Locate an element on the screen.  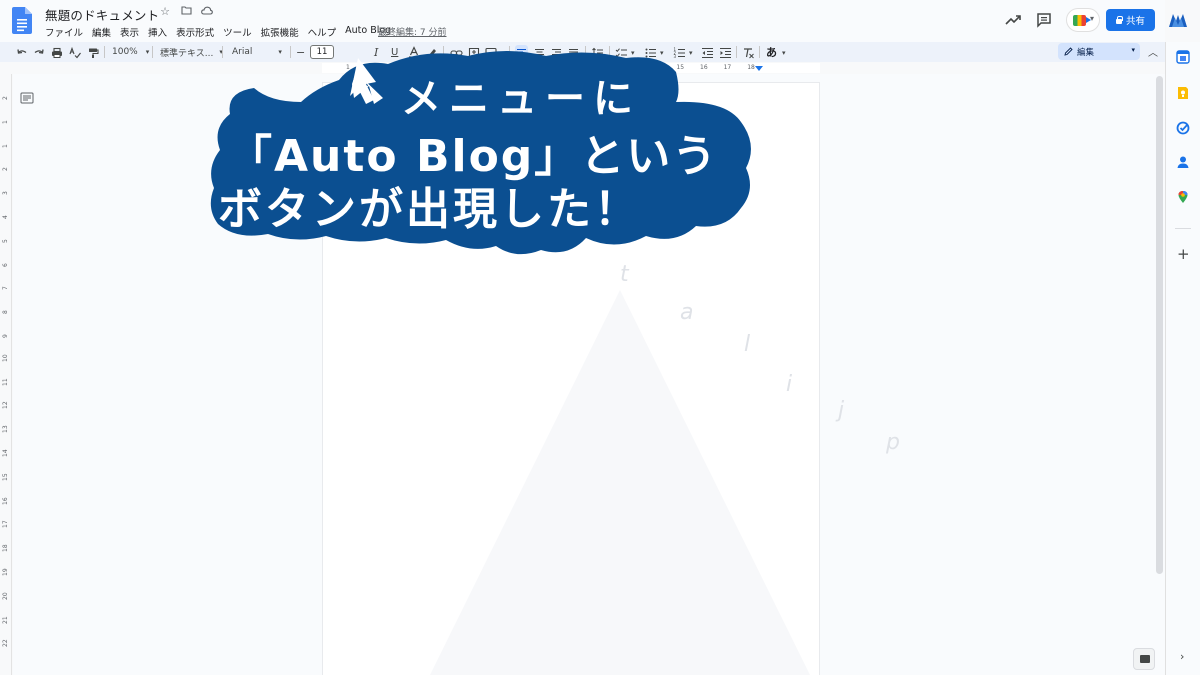
zoom-select: 100% ▾ is located at coordinates (130, 52).